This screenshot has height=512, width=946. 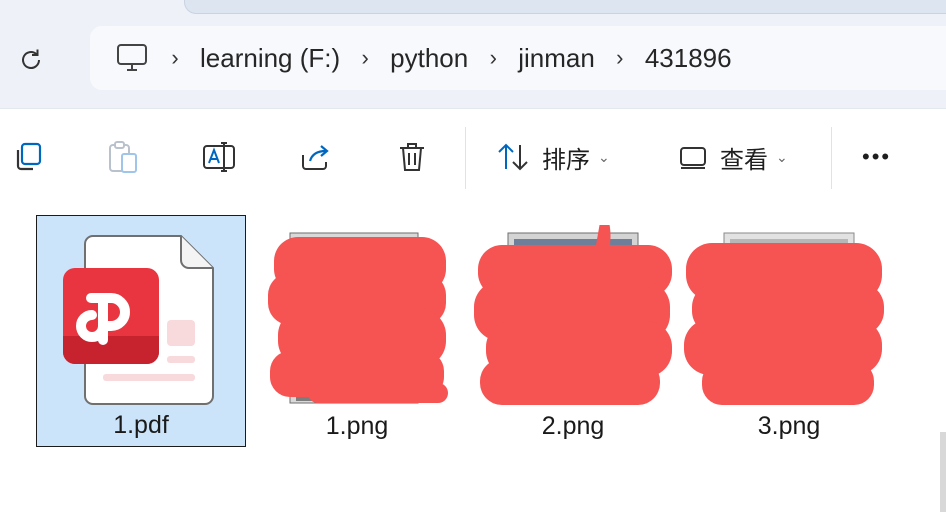 What do you see at coordinates (357, 426) in the screenshot?
I see `file-name: 1.png` at bounding box center [357, 426].